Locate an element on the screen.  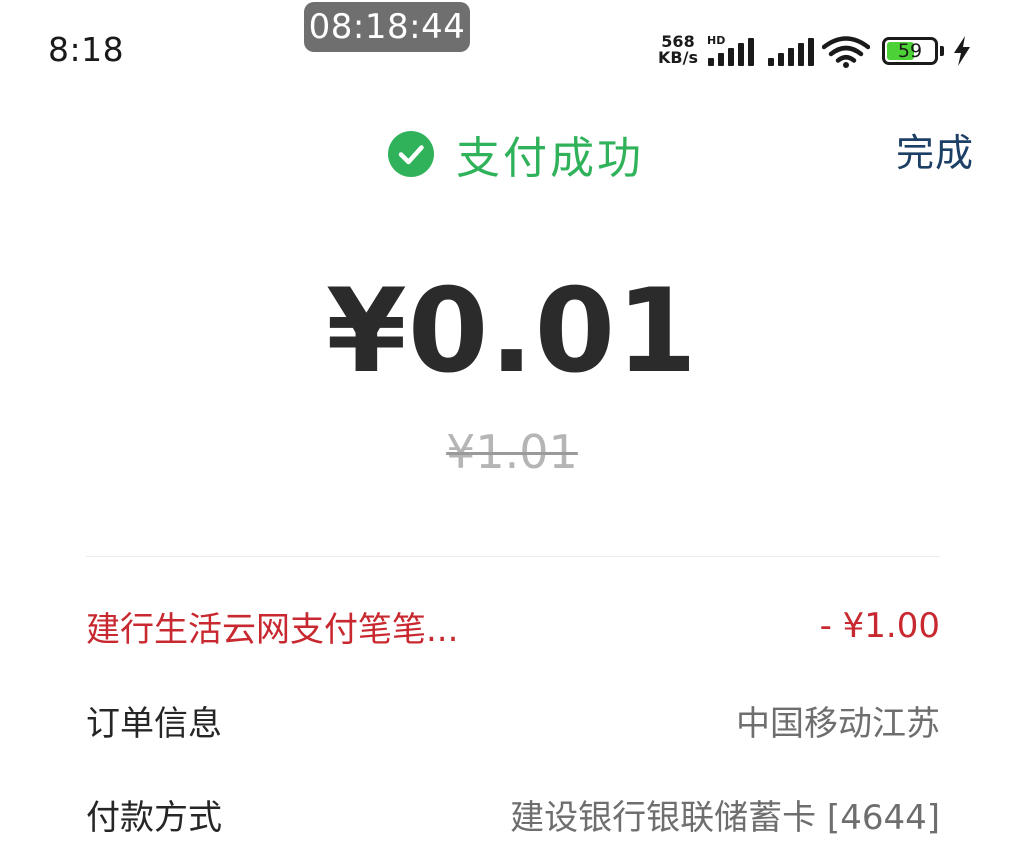
wifi-icon is located at coordinates (846, 52).